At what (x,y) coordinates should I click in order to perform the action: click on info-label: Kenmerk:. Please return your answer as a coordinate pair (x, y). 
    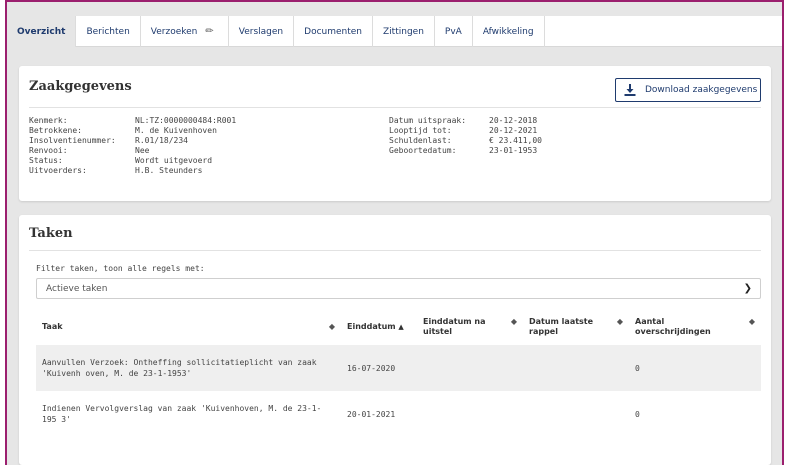
    Looking at the image, I should click on (48, 120).